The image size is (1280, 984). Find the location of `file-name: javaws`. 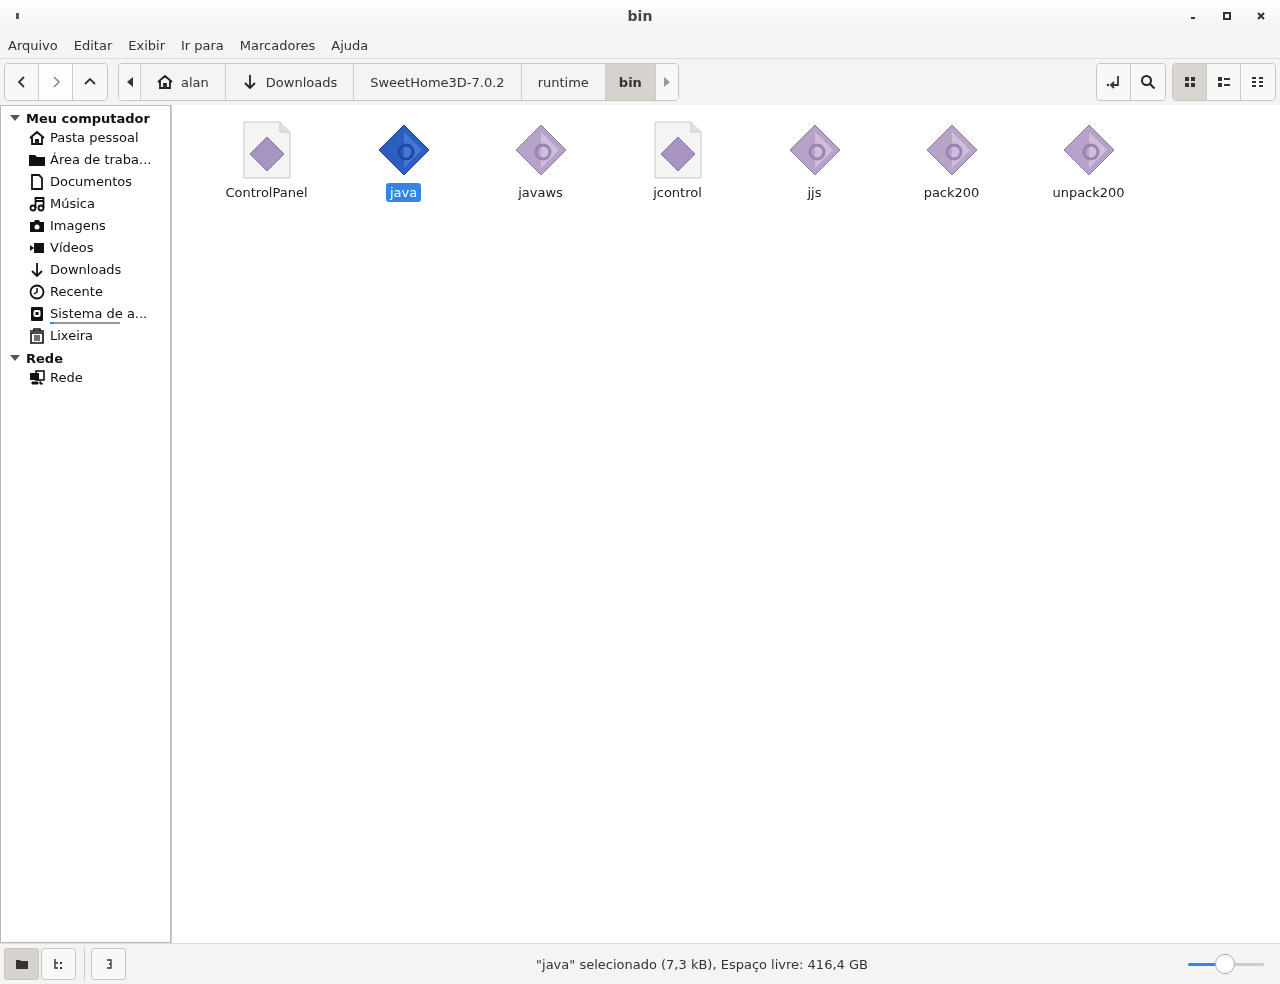

file-name: javaws is located at coordinates (540, 192).